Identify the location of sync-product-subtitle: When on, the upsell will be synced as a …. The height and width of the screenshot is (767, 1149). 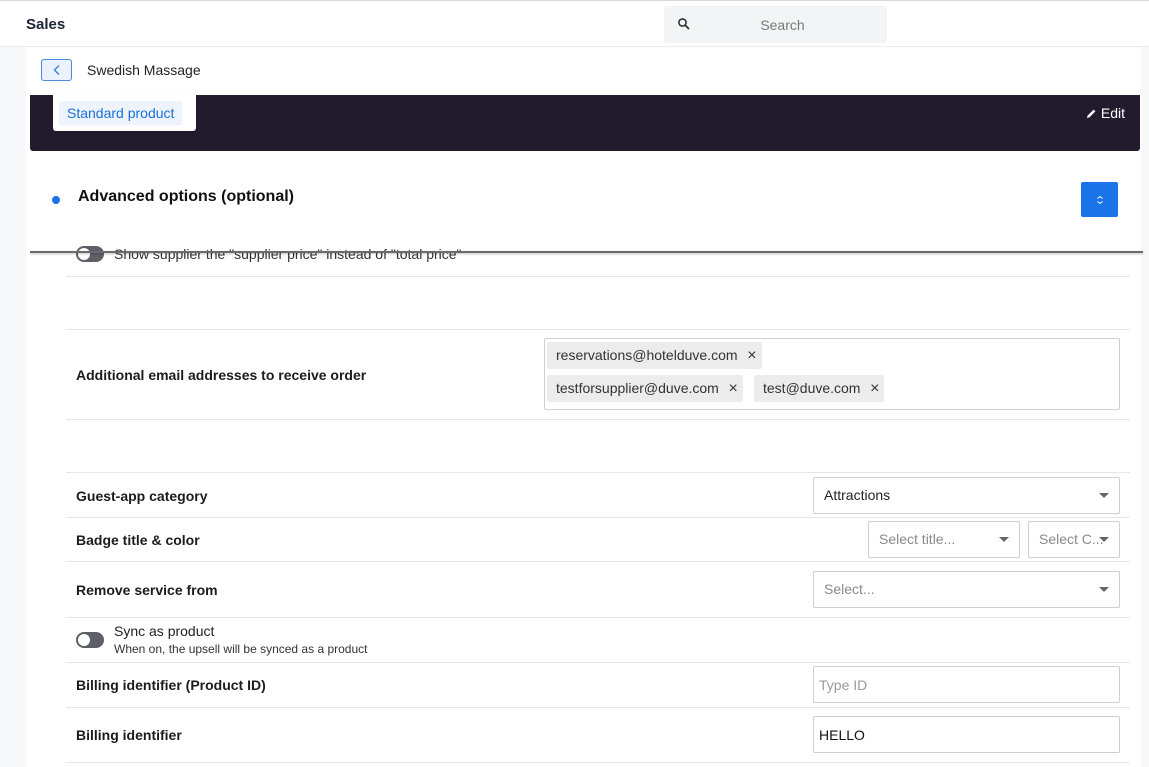
(241, 649).